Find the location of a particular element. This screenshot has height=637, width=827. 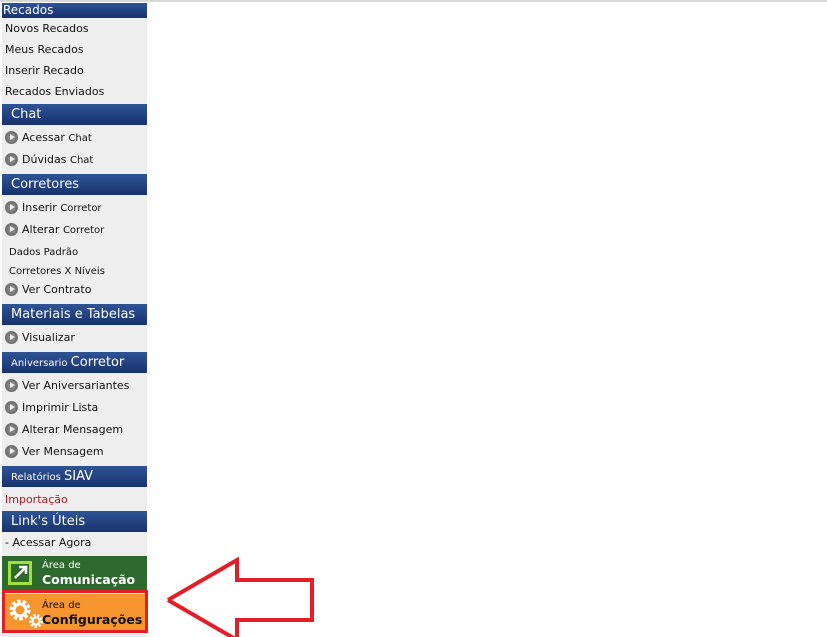

section-header-relatorios: Relatórios SIAV is located at coordinates (74, 476).